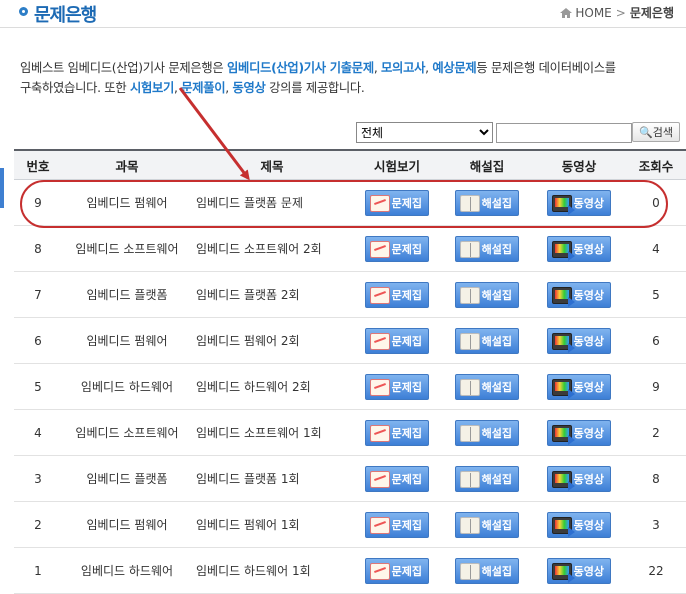  What do you see at coordinates (424, 132) in the screenshot?
I see `search-category-select: 전체` at bounding box center [424, 132].